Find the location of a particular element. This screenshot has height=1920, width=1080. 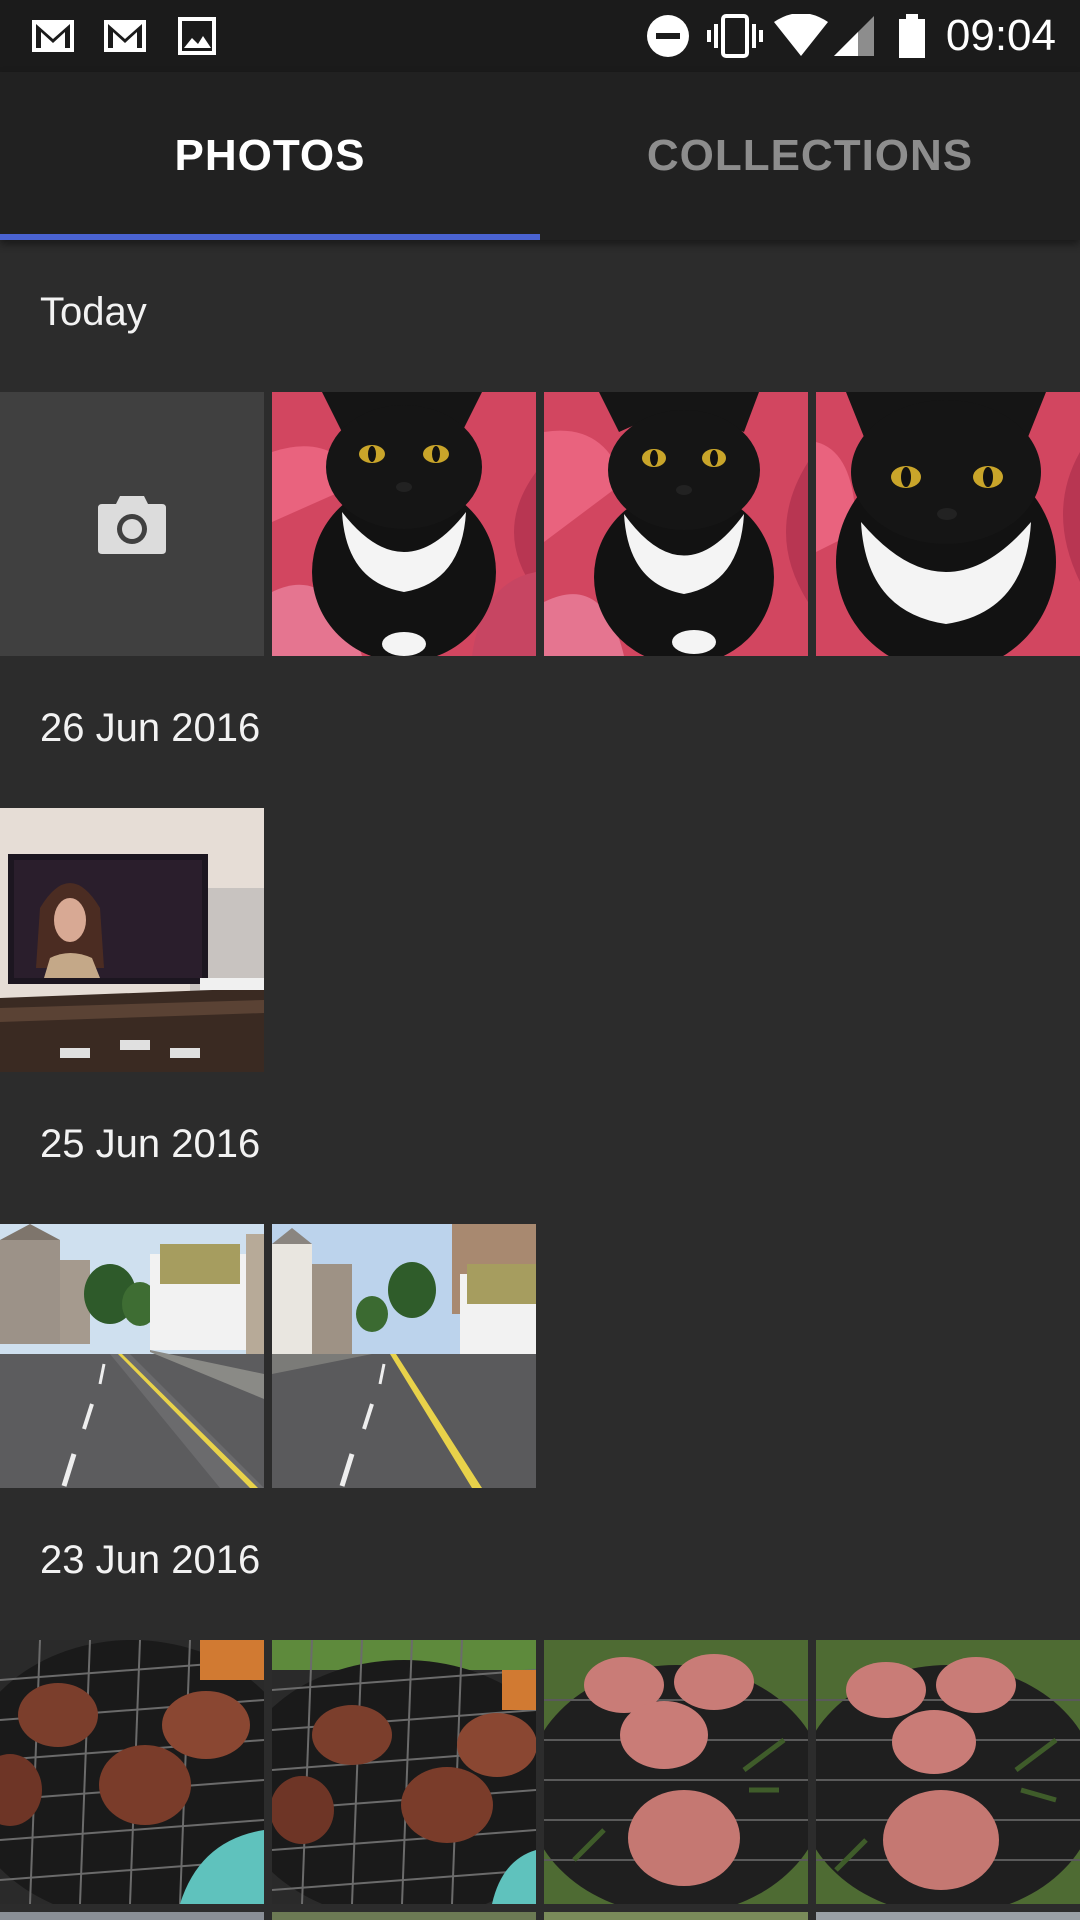

tab-collections: COLLECTIONS is located at coordinates (810, 156).